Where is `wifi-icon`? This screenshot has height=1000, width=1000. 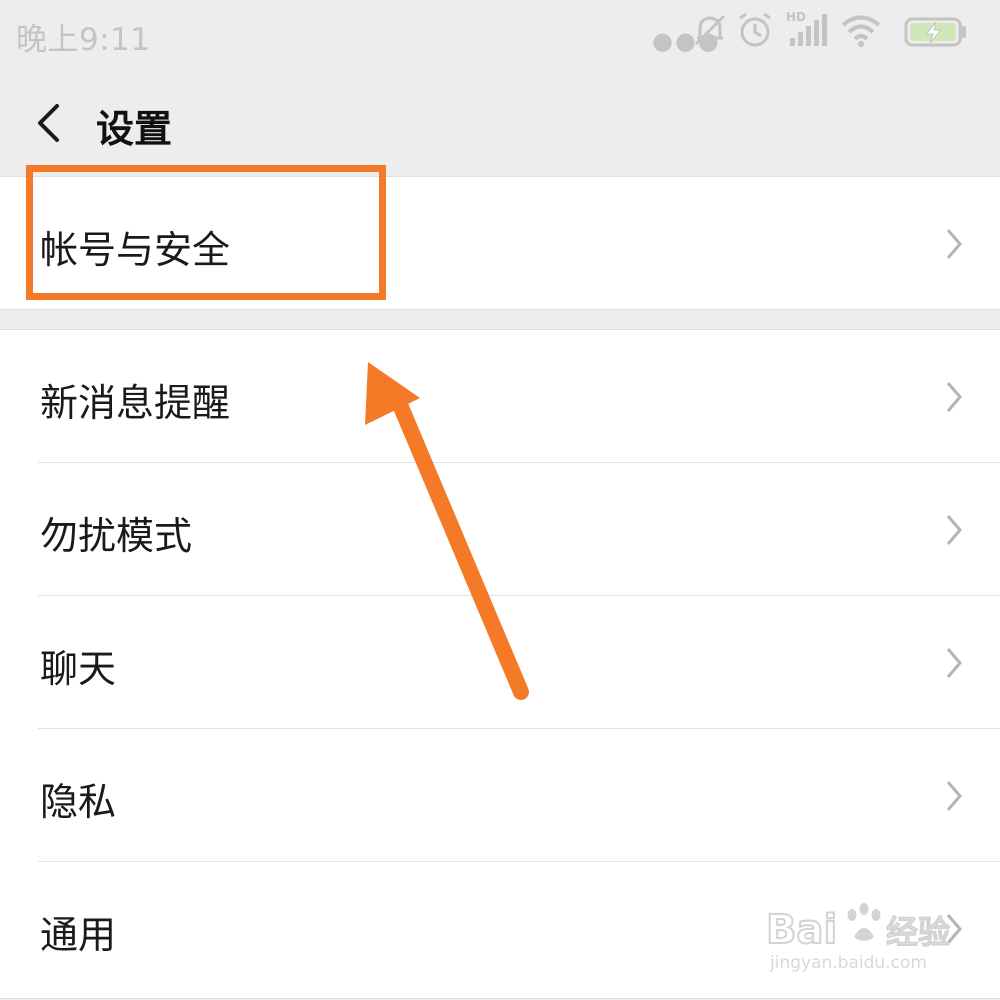 wifi-icon is located at coordinates (861, 32).